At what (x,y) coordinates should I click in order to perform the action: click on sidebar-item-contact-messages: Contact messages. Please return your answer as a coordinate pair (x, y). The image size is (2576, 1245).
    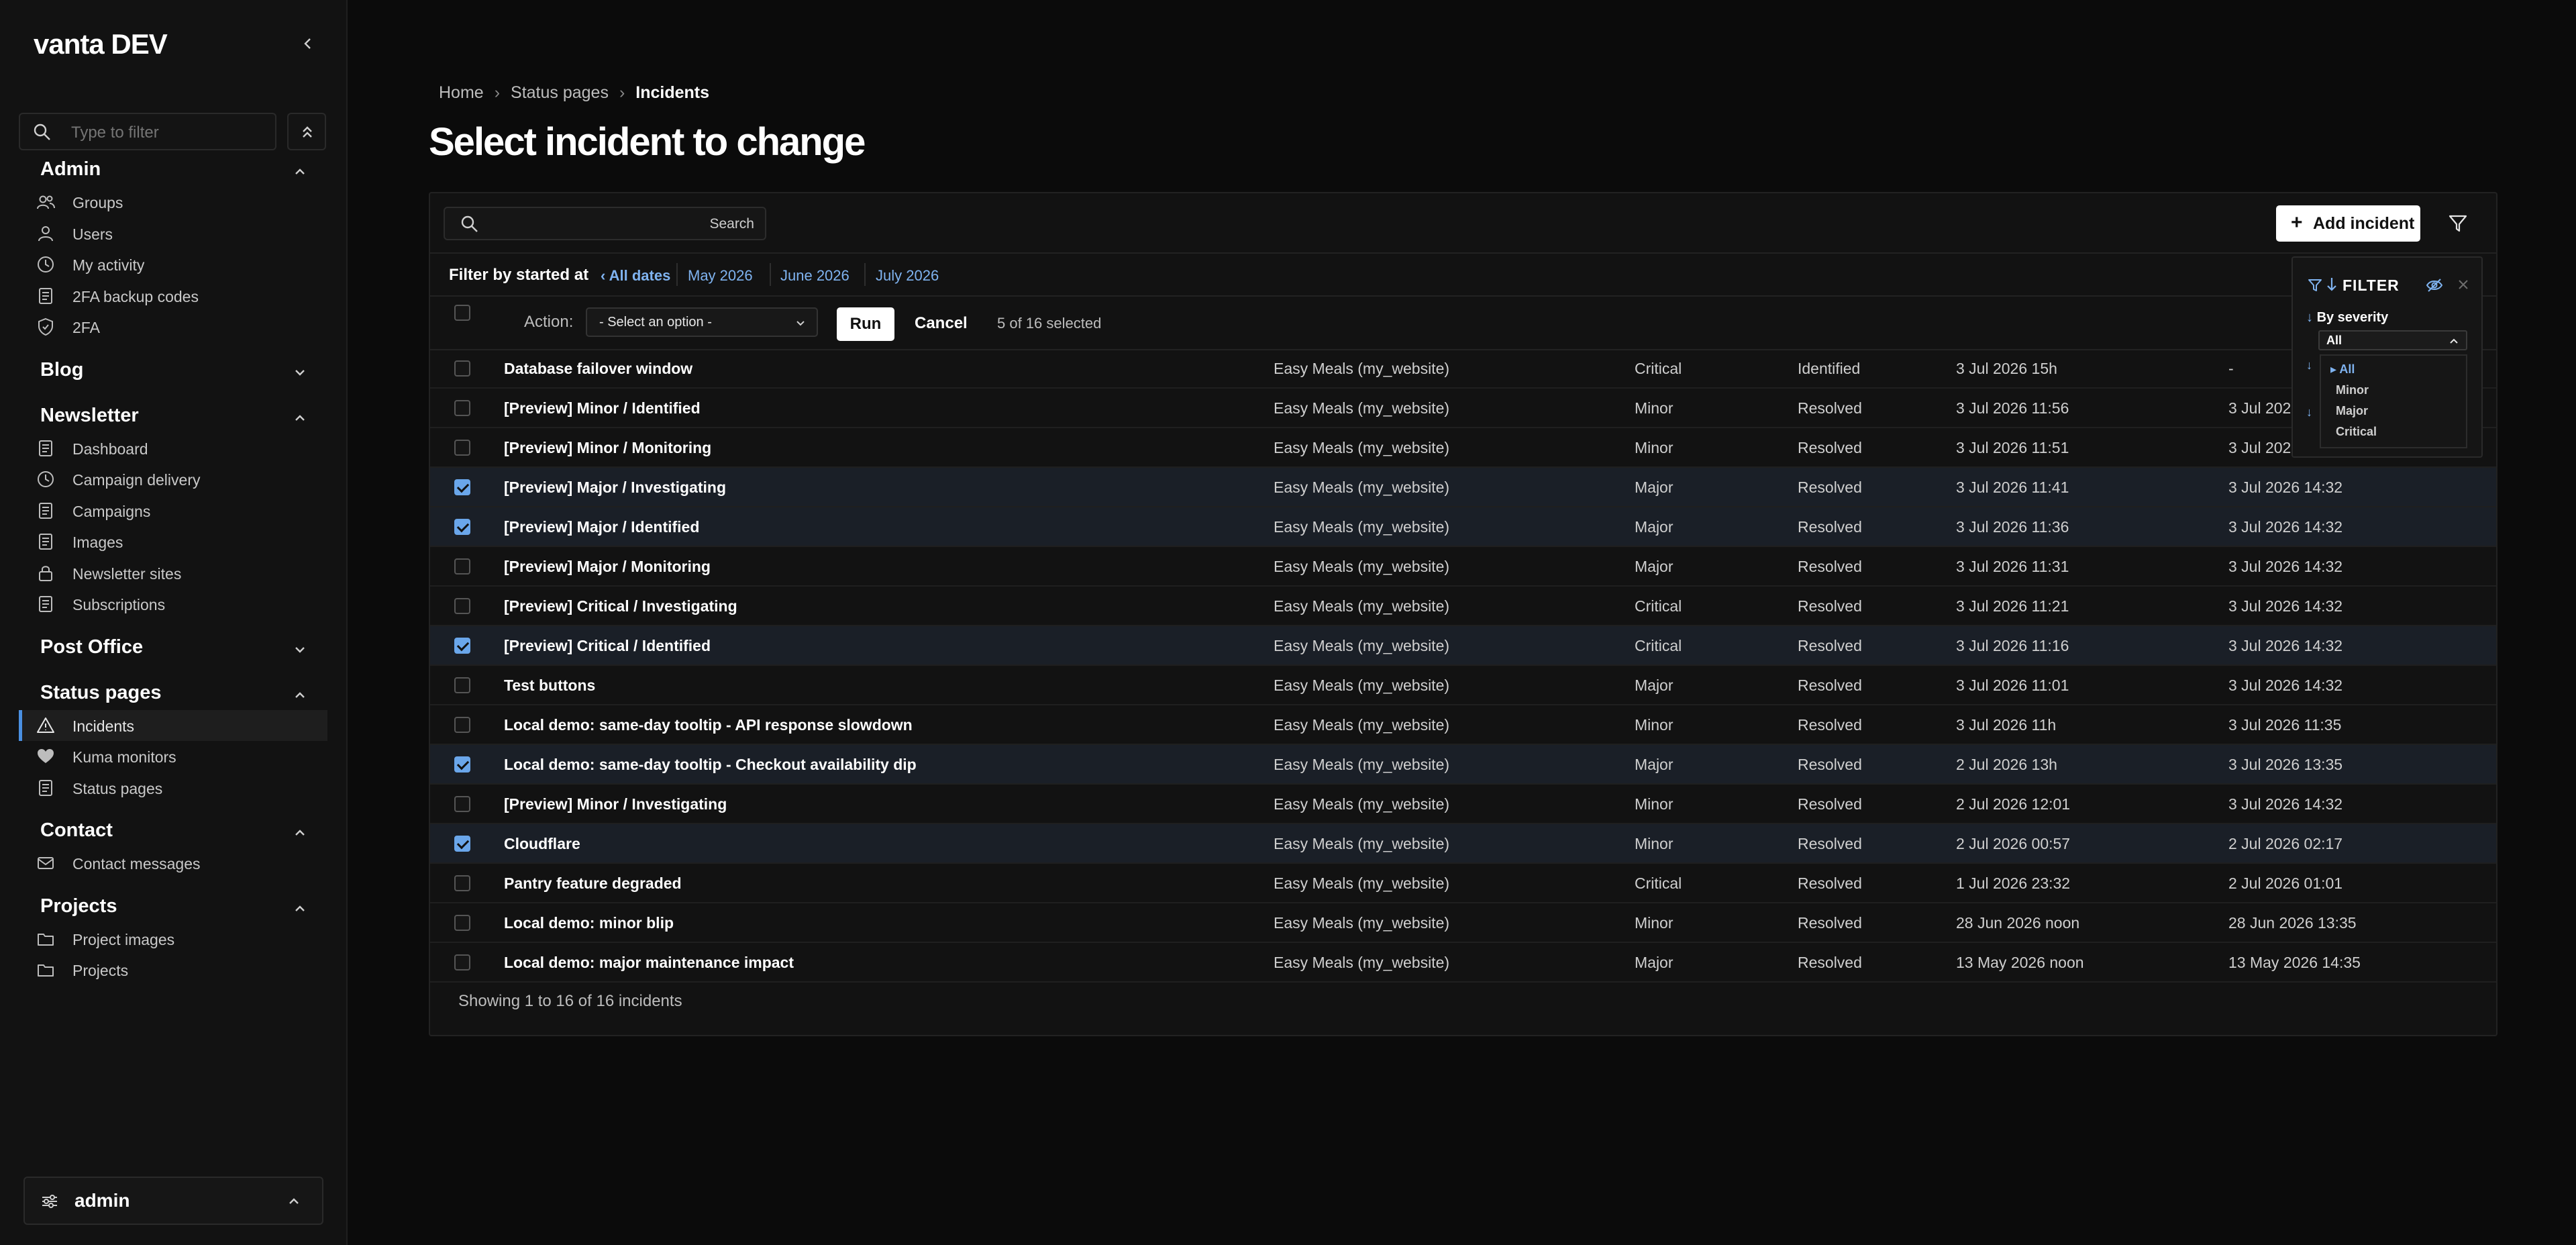
    Looking at the image, I should click on (173, 864).